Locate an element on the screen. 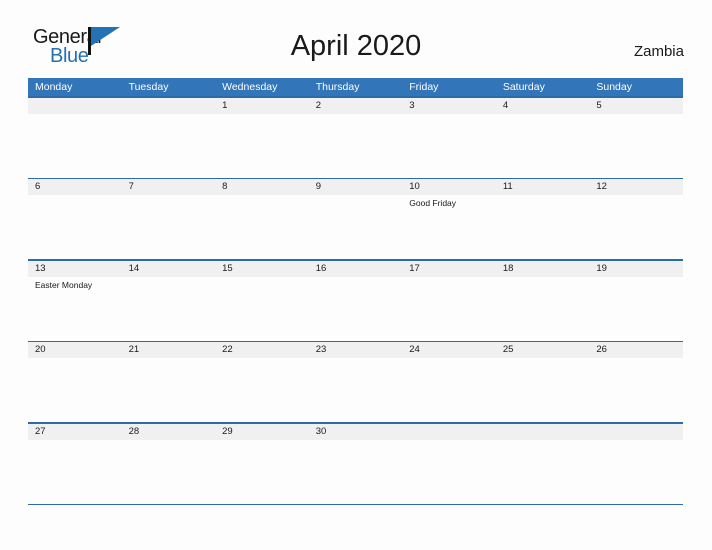 The height and width of the screenshot is (550, 712). weekday-header-monday: Monday is located at coordinates (54, 87).